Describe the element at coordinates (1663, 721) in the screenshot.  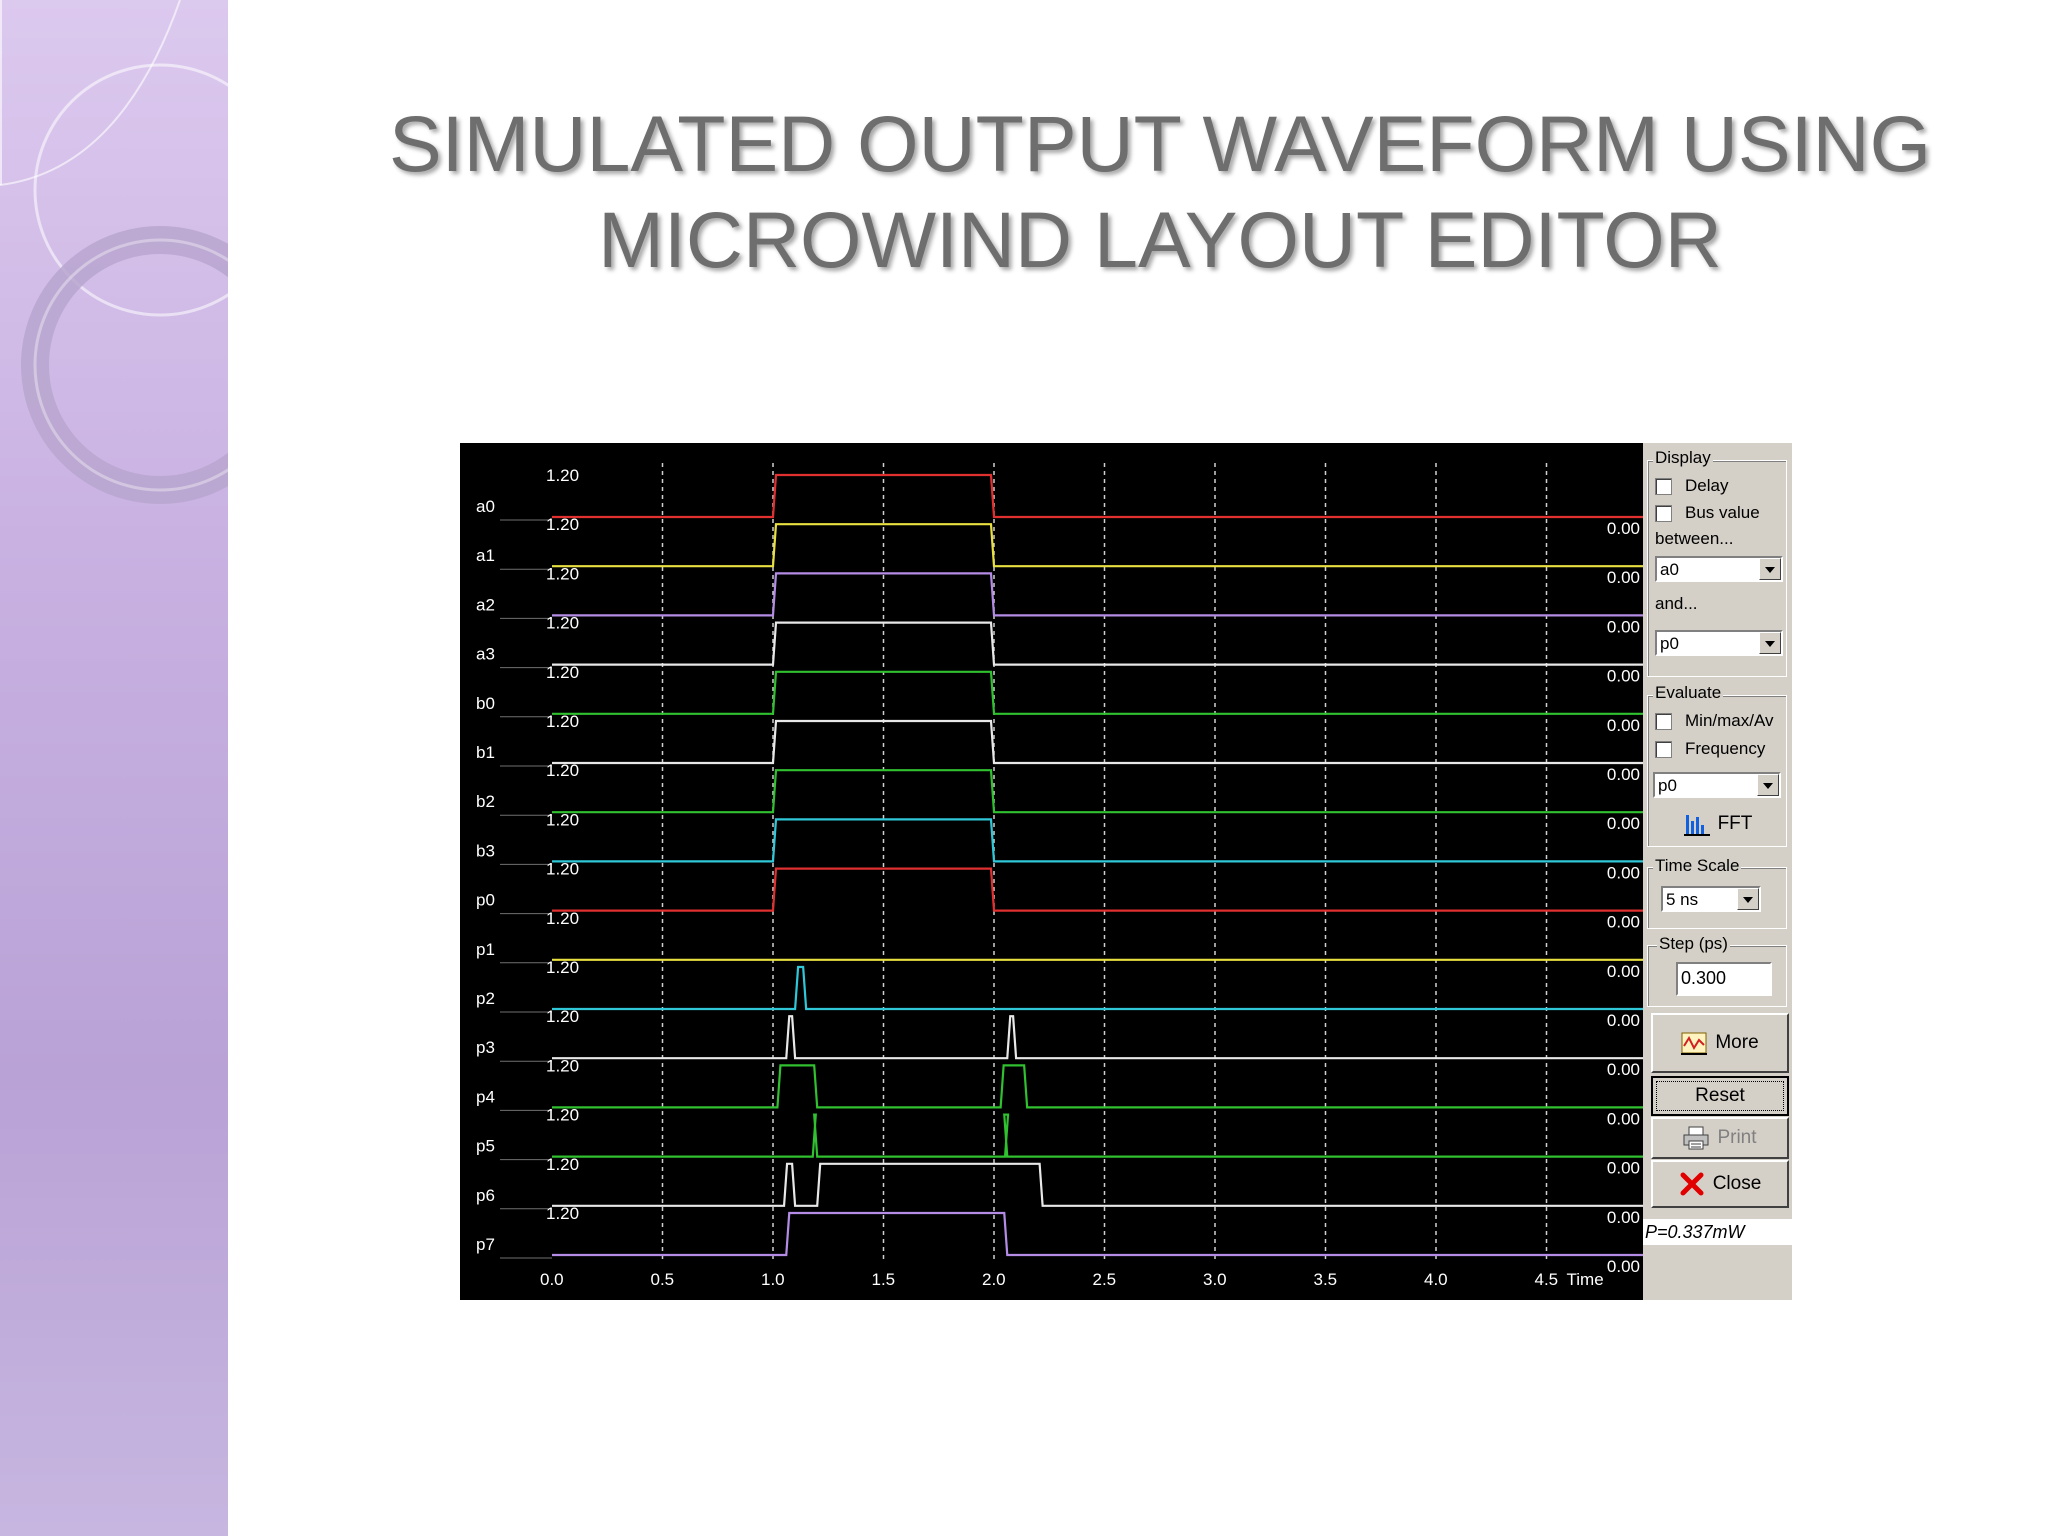
I see `minmax-checkbox` at that location.